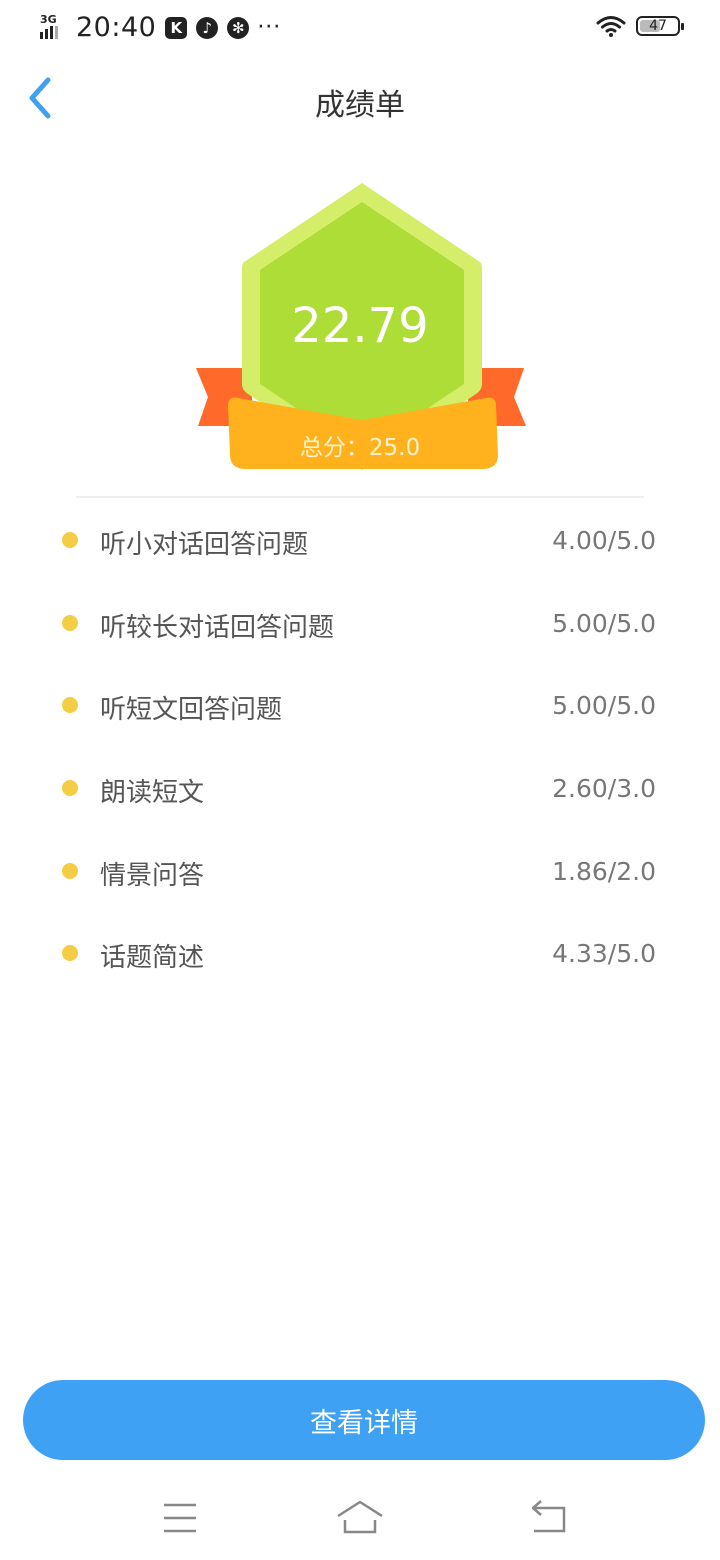 The image size is (720, 1560). What do you see at coordinates (364, 1420) in the screenshot?
I see `view-details-button: 查看详情` at bounding box center [364, 1420].